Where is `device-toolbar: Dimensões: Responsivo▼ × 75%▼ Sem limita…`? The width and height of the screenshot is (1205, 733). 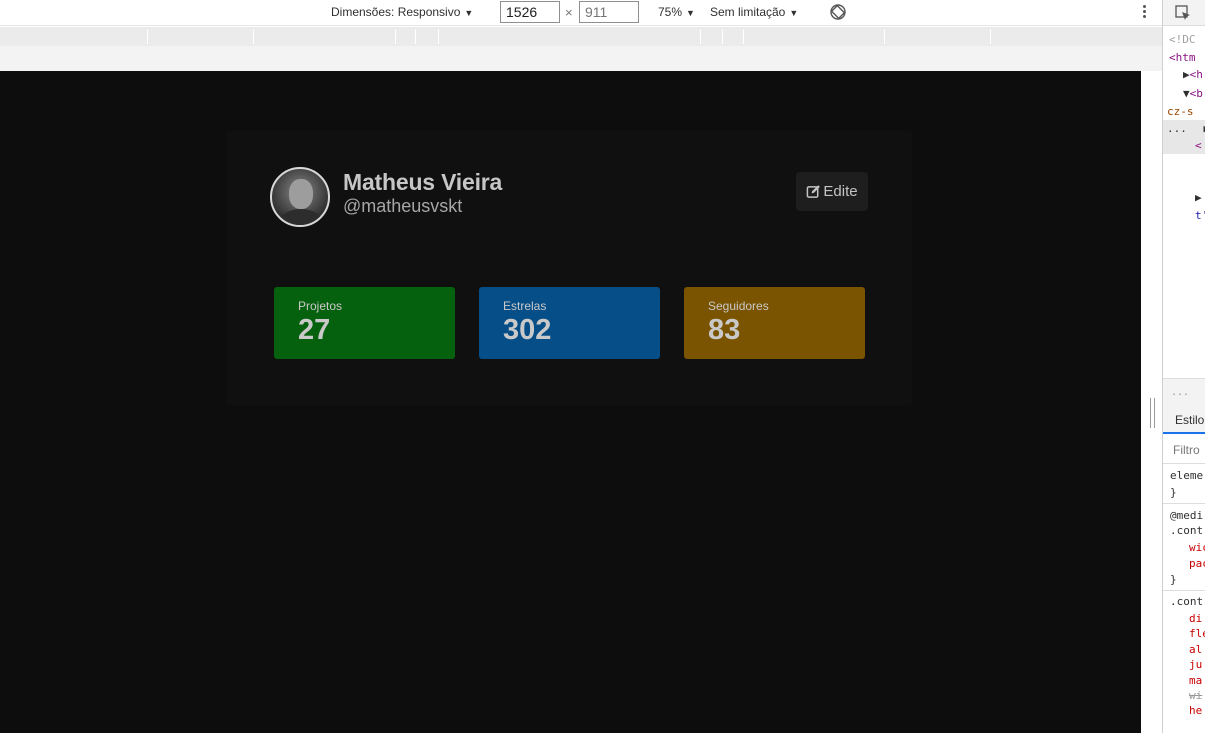
device-toolbar: Dimensões: Responsivo▼ × 75%▼ Sem limita… is located at coordinates (581, 13).